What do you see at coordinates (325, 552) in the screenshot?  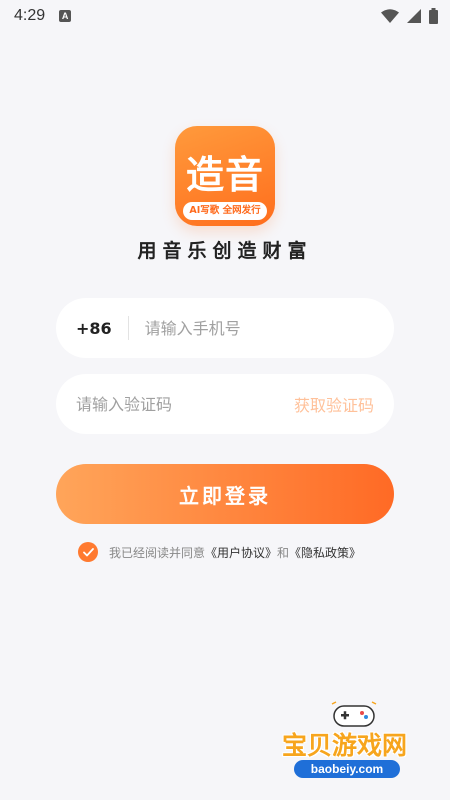 I see `privacy-policy-link: 《隐私政策》` at bounding box center [325, 552].